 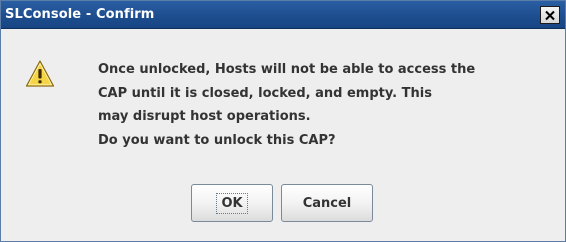 What do you see at coordinates (217, 140) in the screenshot?
I see `message-line: Do you want to unlock this CAP?` at bounding box center [217, 140].